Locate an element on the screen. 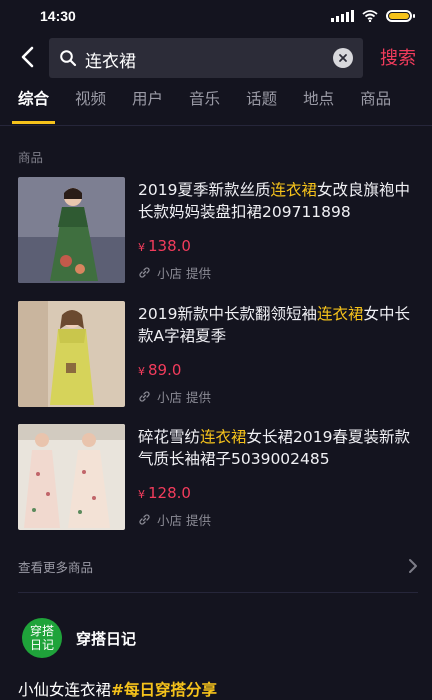 This screenshot has height=700, width=432. back-button is located at coordinates (27, 57).